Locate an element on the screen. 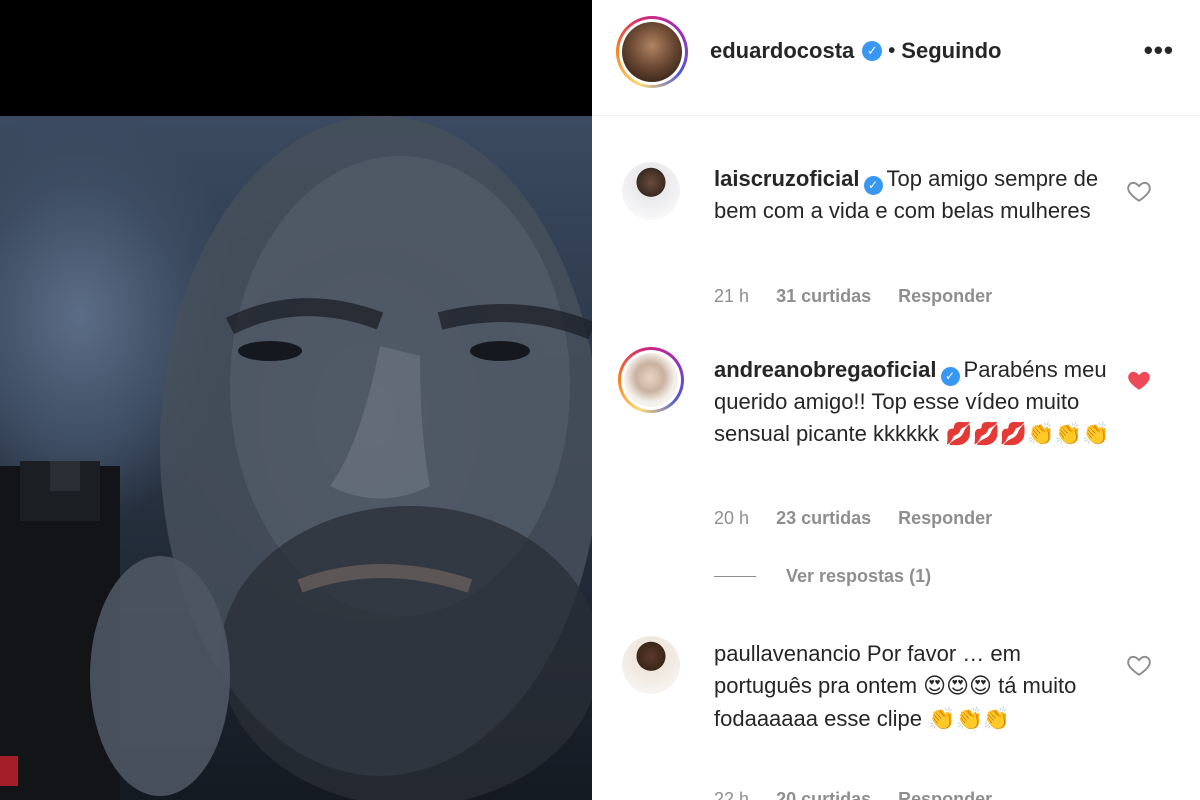  media-letterbox is located at coordinates (296, 58).